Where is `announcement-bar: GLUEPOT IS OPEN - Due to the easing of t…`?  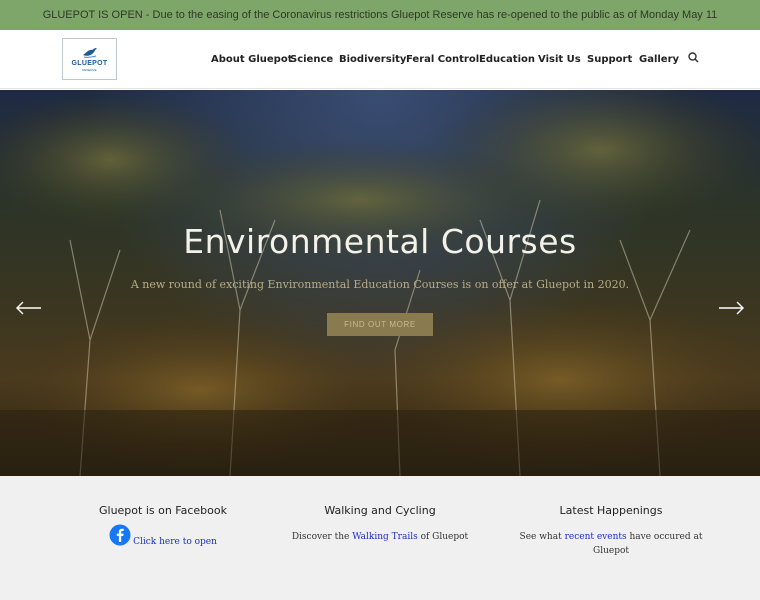 announcement-bar: GLUEPOT IS OPEN - Due to the easing of t… is located at coordinates (380, 15).